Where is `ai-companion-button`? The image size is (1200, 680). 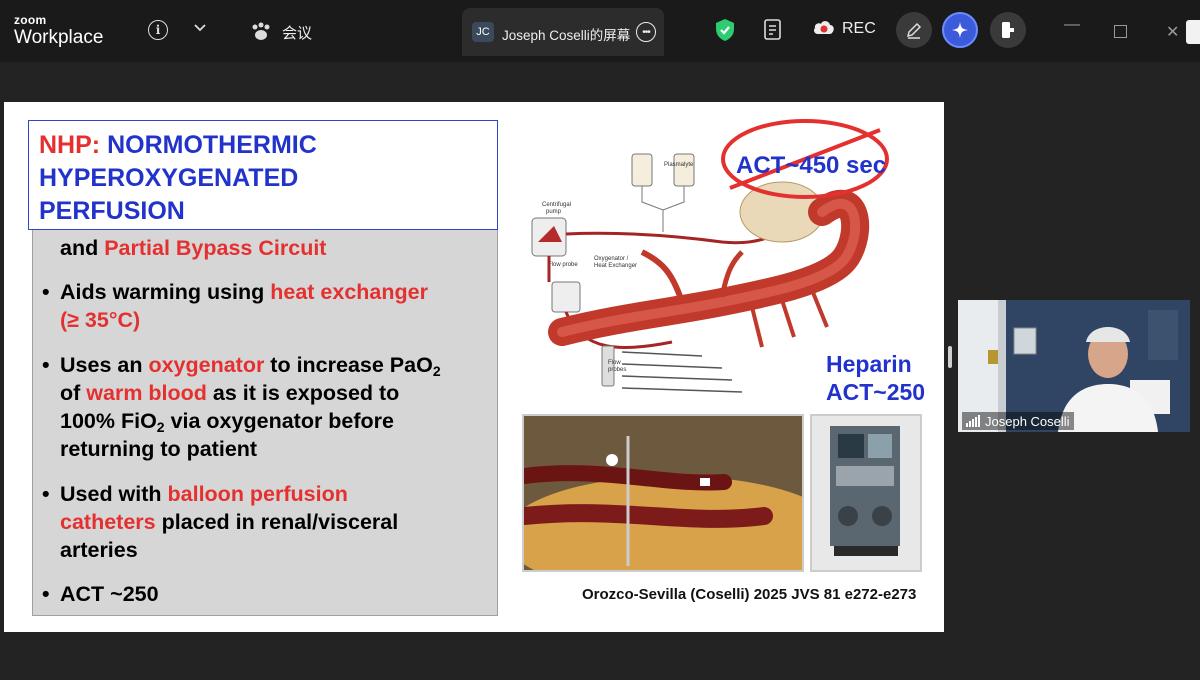 ai-companion-button is located at coordinates (960, 30).